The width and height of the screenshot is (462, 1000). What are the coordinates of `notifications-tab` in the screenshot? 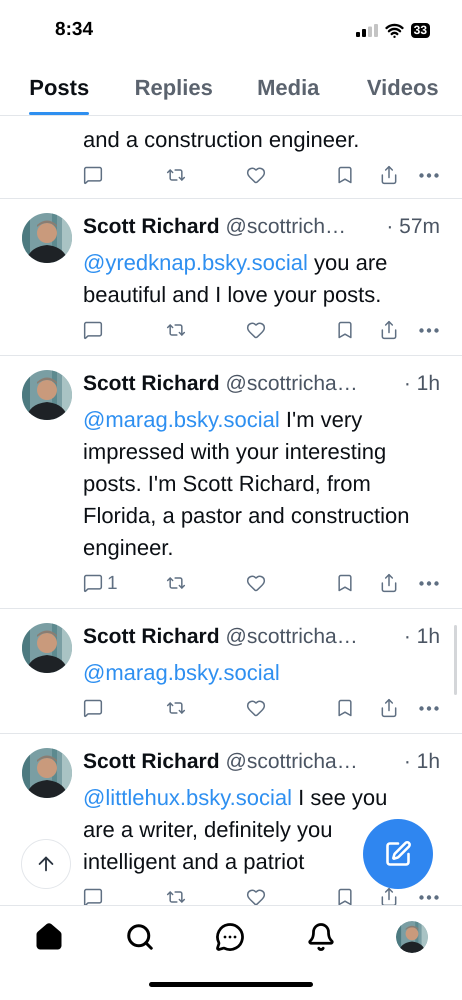 It's located at (321, 937).